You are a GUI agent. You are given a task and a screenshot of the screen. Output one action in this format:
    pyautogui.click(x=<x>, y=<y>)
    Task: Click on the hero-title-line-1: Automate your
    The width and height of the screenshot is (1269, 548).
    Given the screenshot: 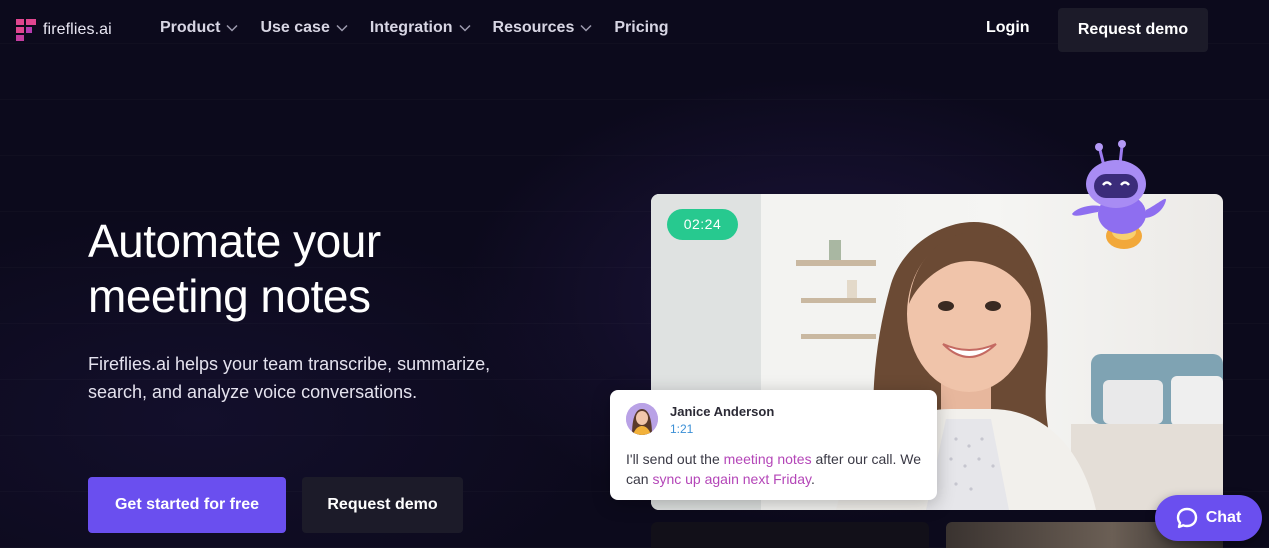 What is the action you would take?
    pyautogui.click(x=234, y=241)
    